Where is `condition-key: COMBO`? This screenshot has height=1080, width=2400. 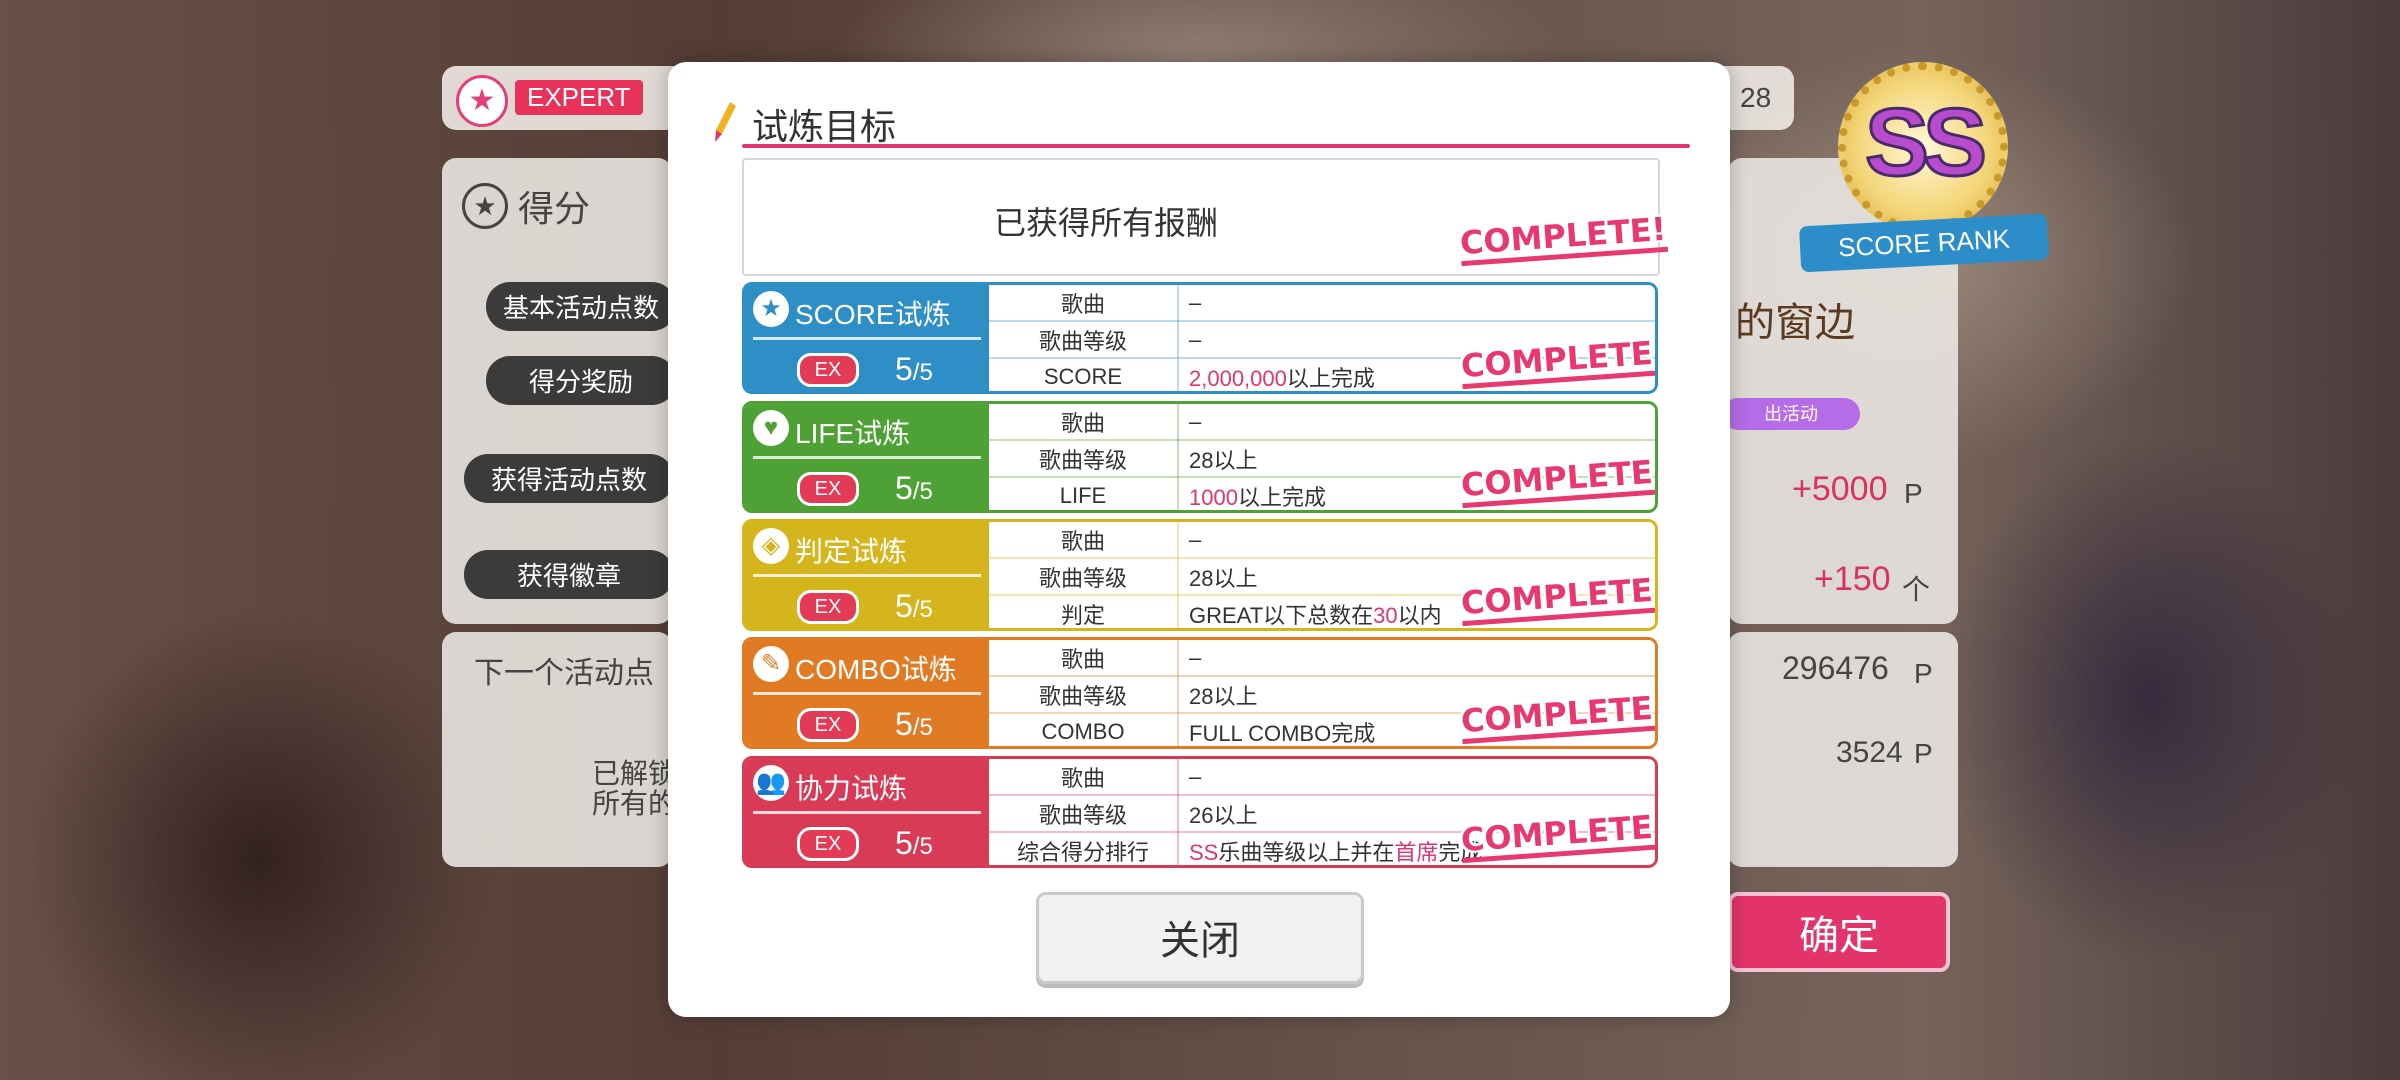 condition-key: COMBO is located at coordinates (1084, 729).